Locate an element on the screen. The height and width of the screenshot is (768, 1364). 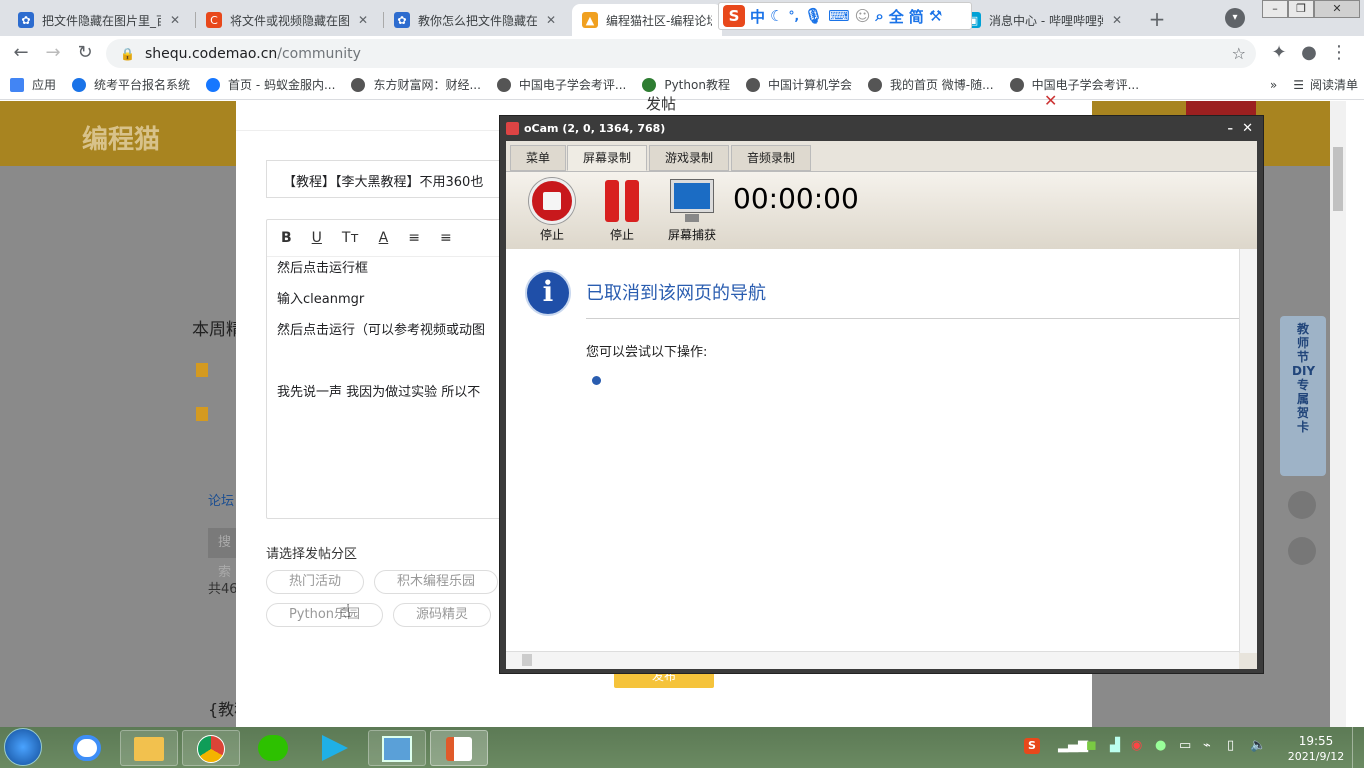
simplified-icon: 简 is located at coordinates (916, 16).